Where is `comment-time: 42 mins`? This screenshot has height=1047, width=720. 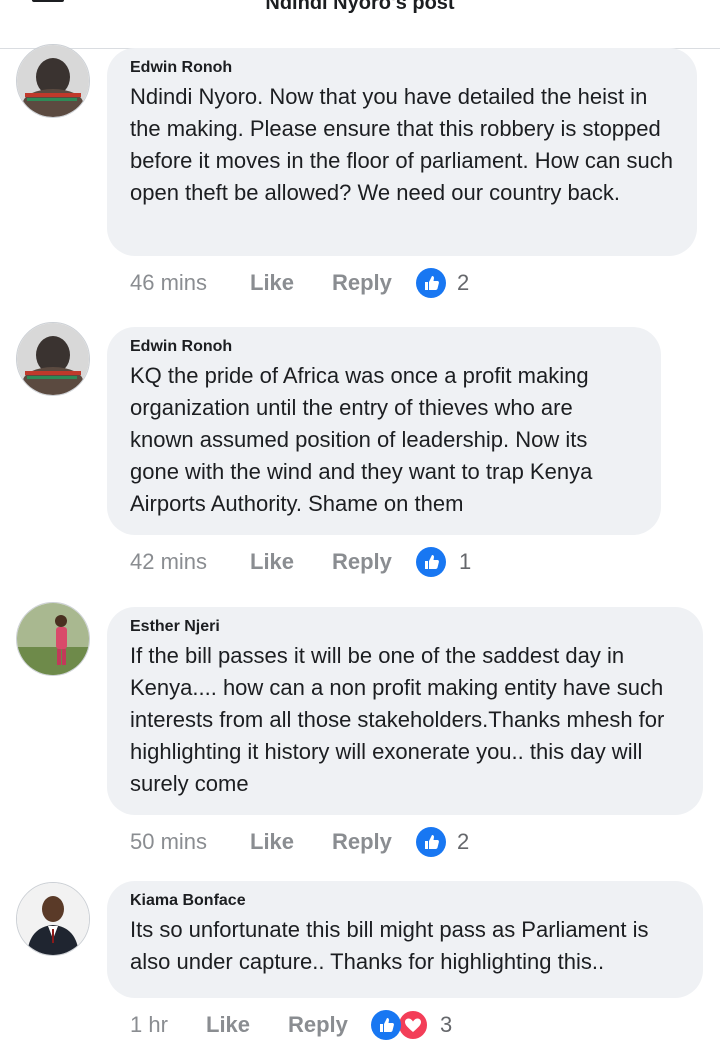
comment-time: 42 mins is located at coordinates (168, 562).